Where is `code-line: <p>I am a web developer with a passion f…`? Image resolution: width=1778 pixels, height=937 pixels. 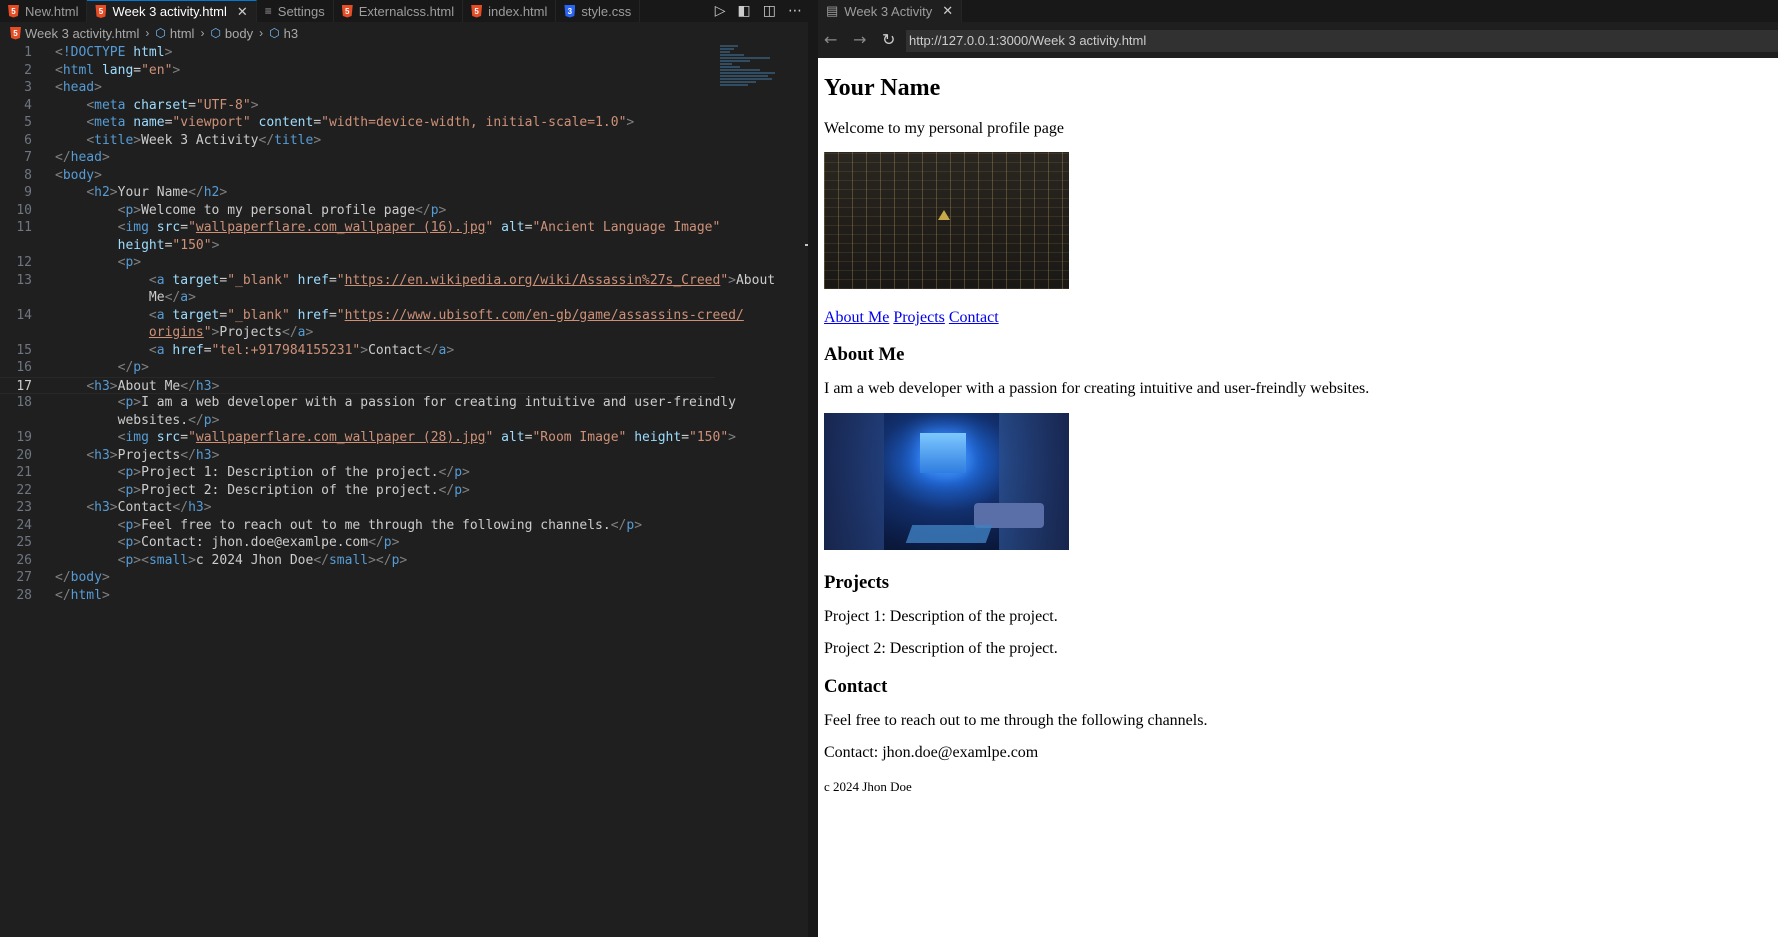
code-line: <p>I am a web developer with a passion f… is located at coordinates (426, 402).